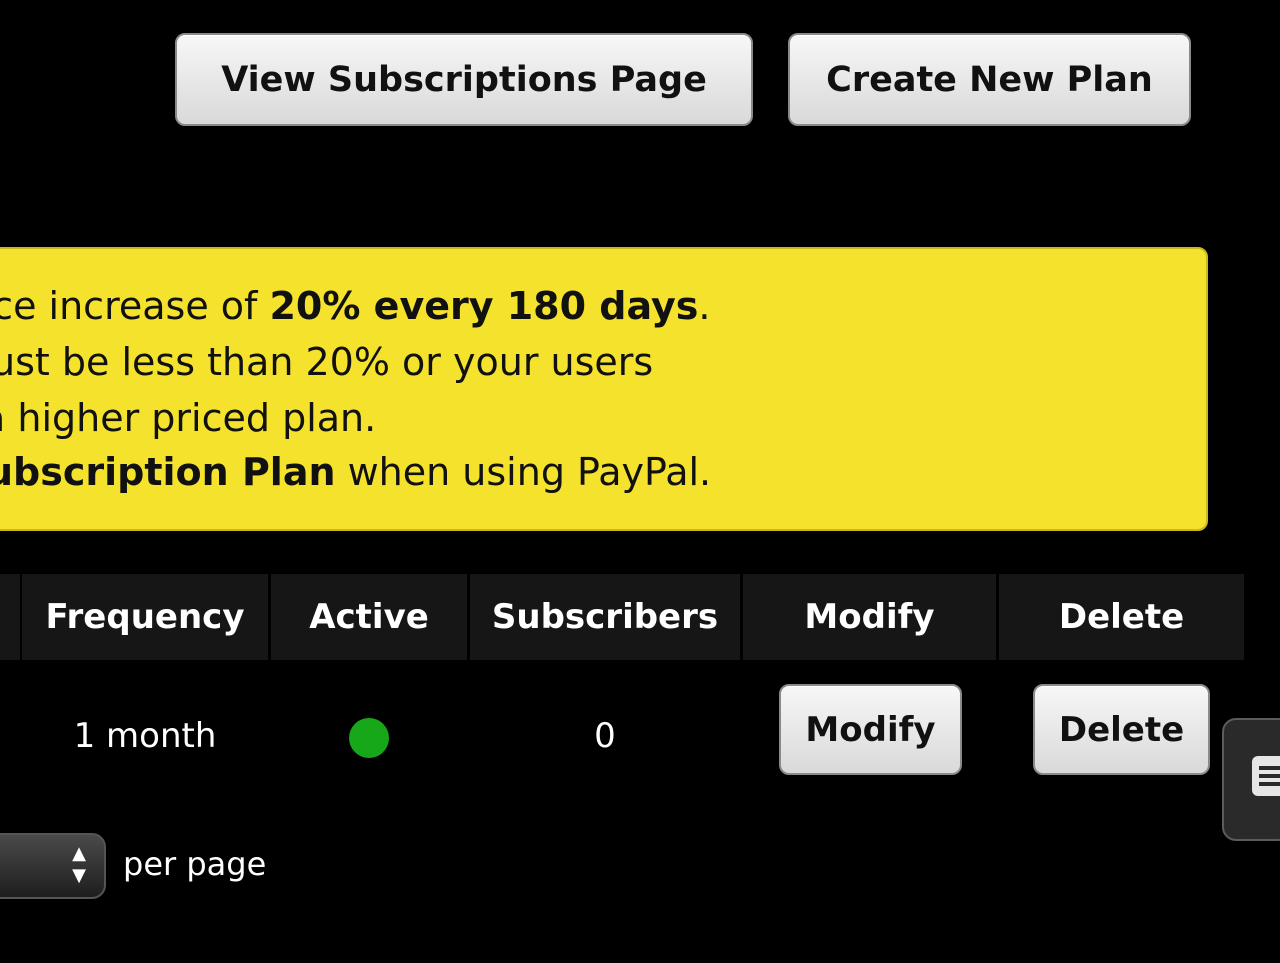  Describe the element at coordinates (145, 736) in the screenshot. I see `row-frequency: 1 month` at that location.